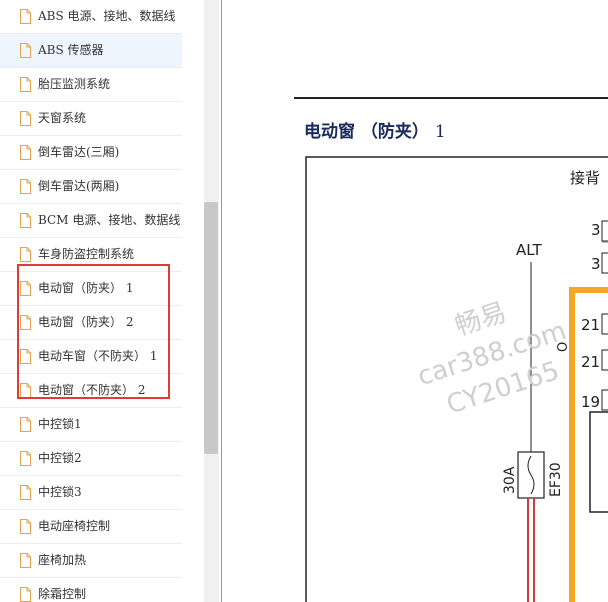 The image size is (608, 602). I want to click on sidebar-item: 倒车雷达(三厢), so click(91, 153).